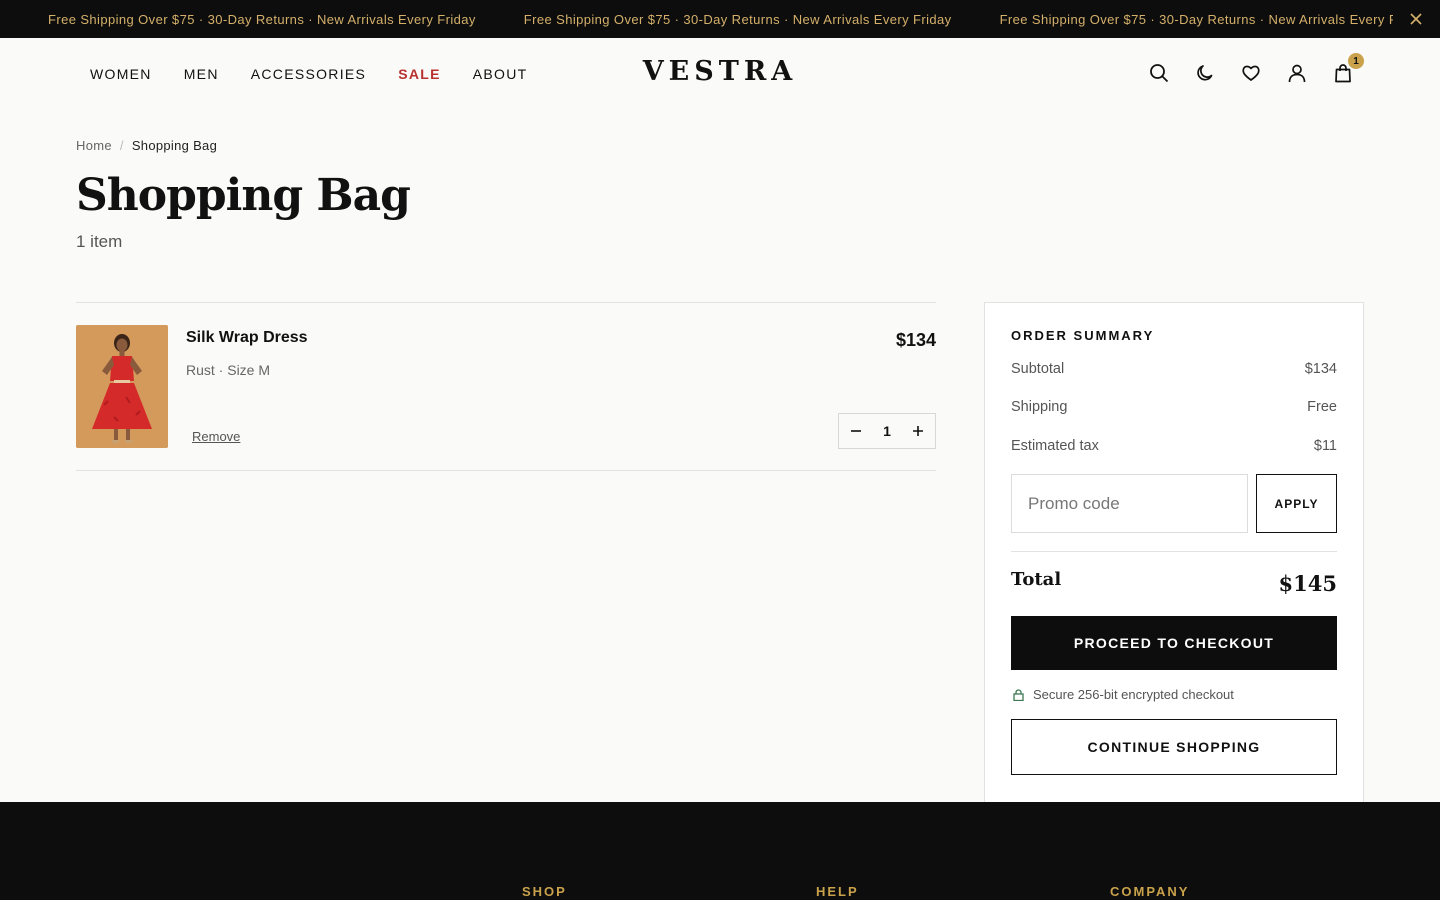 This screenshot has width=1440, height=900. I want to click on moon-icon, so click(1205, 73).